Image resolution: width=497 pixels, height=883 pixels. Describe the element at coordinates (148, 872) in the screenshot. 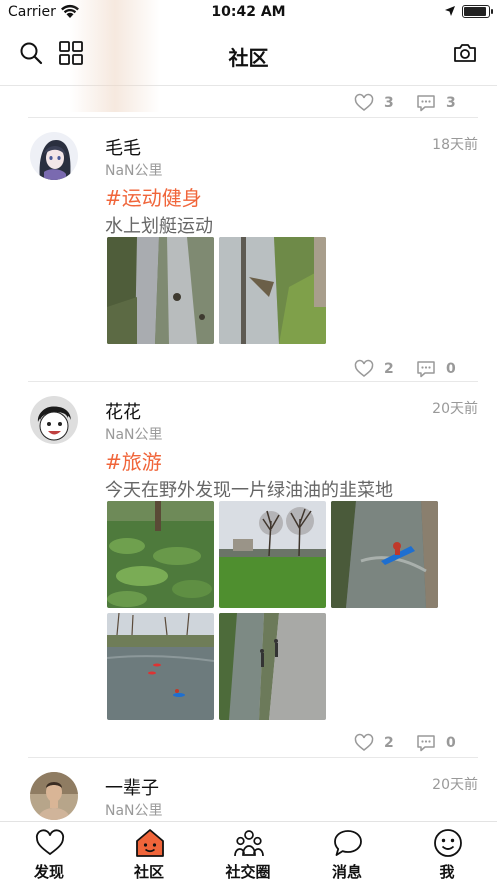

I see `tab-label: 社区` at that location.